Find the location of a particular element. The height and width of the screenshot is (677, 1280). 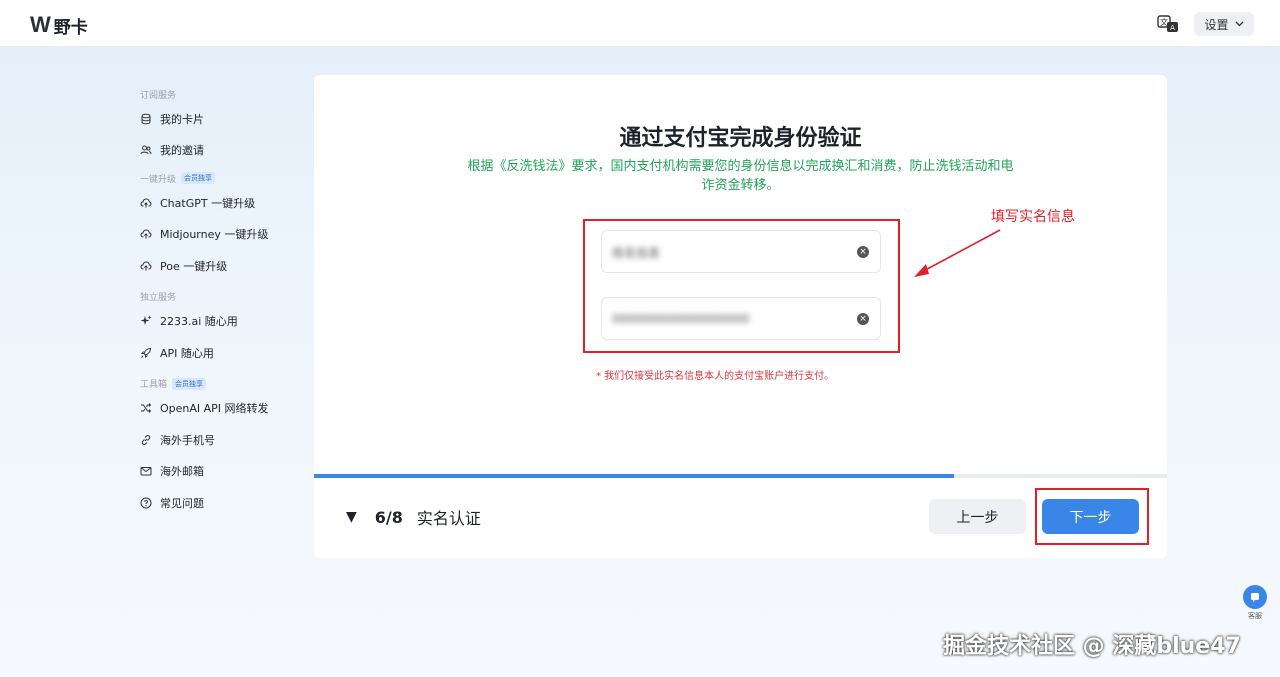

top-navbar: W 野卡 文 A 设置 is located at coordinates (640, 23).